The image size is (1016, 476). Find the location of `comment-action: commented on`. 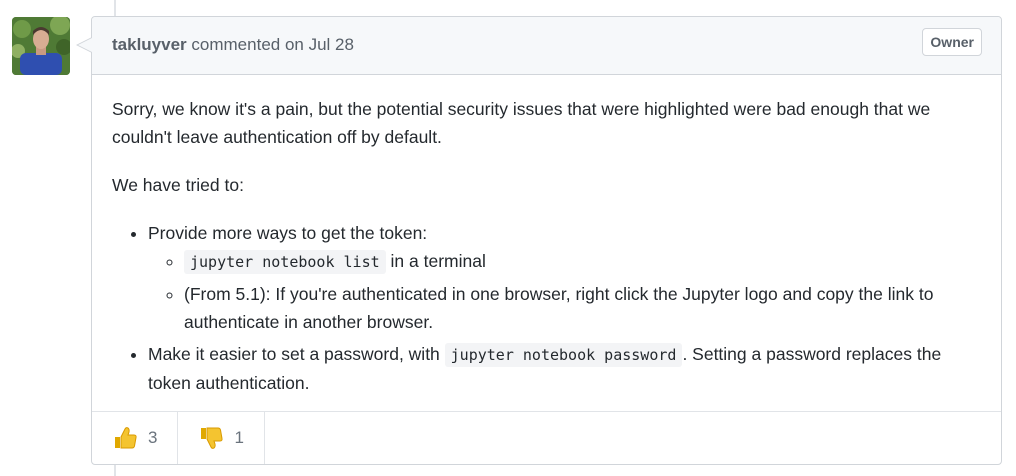

comment-action: commented on is located at coordinates (247, 44).